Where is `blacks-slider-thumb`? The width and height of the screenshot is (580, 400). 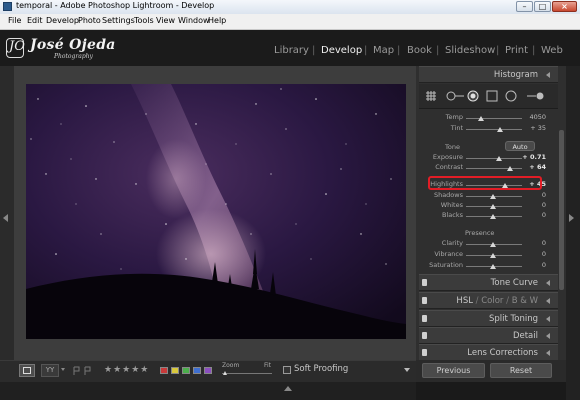
blacks-slider-thumb is located at coordinates (493, 216).